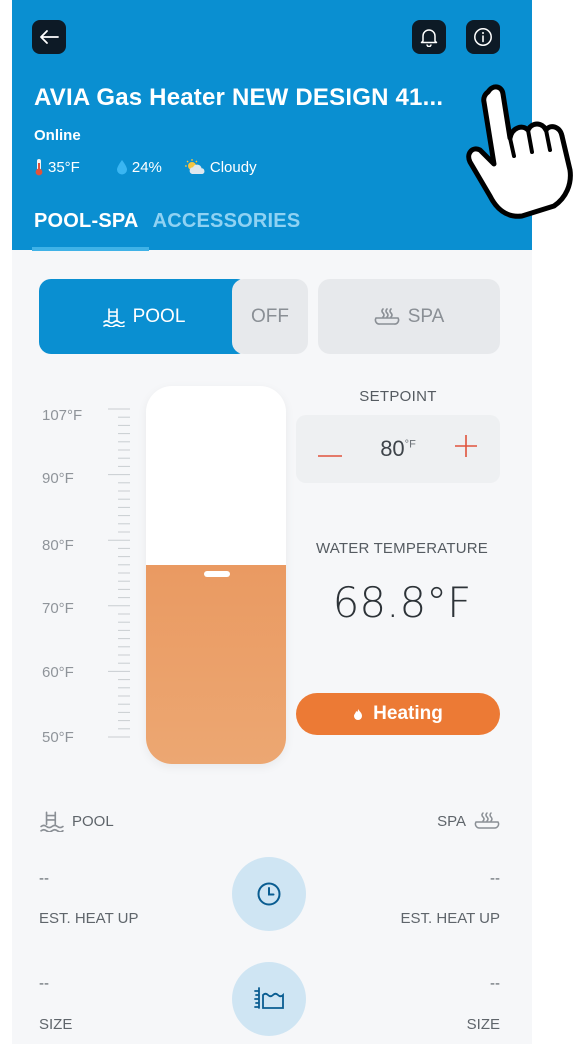 The width and height of the screenshot is (582, 1044). What do you see at coordinates (402, 548) in the screenshot?
I see `water-temperature-label: WATER TEMPERATURE` at bounding box center [402, 548].